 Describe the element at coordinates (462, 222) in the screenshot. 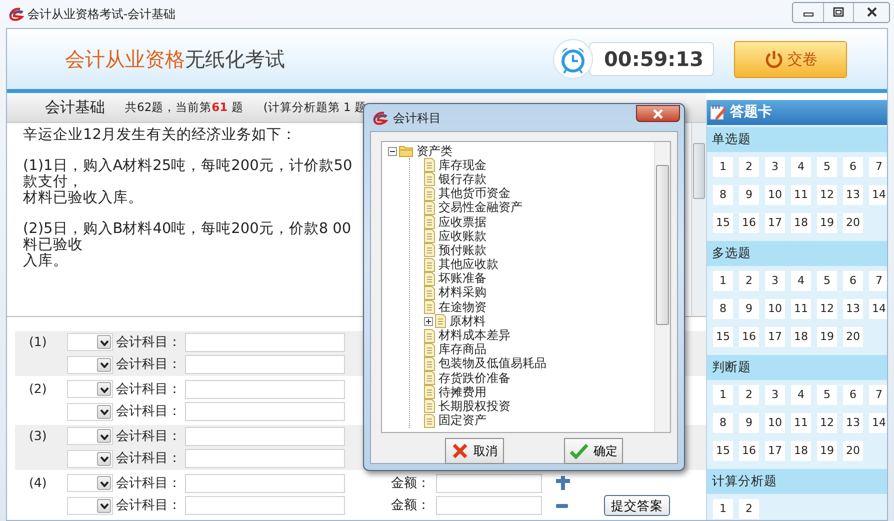

I see `tree-item: 应收票据` at that location.